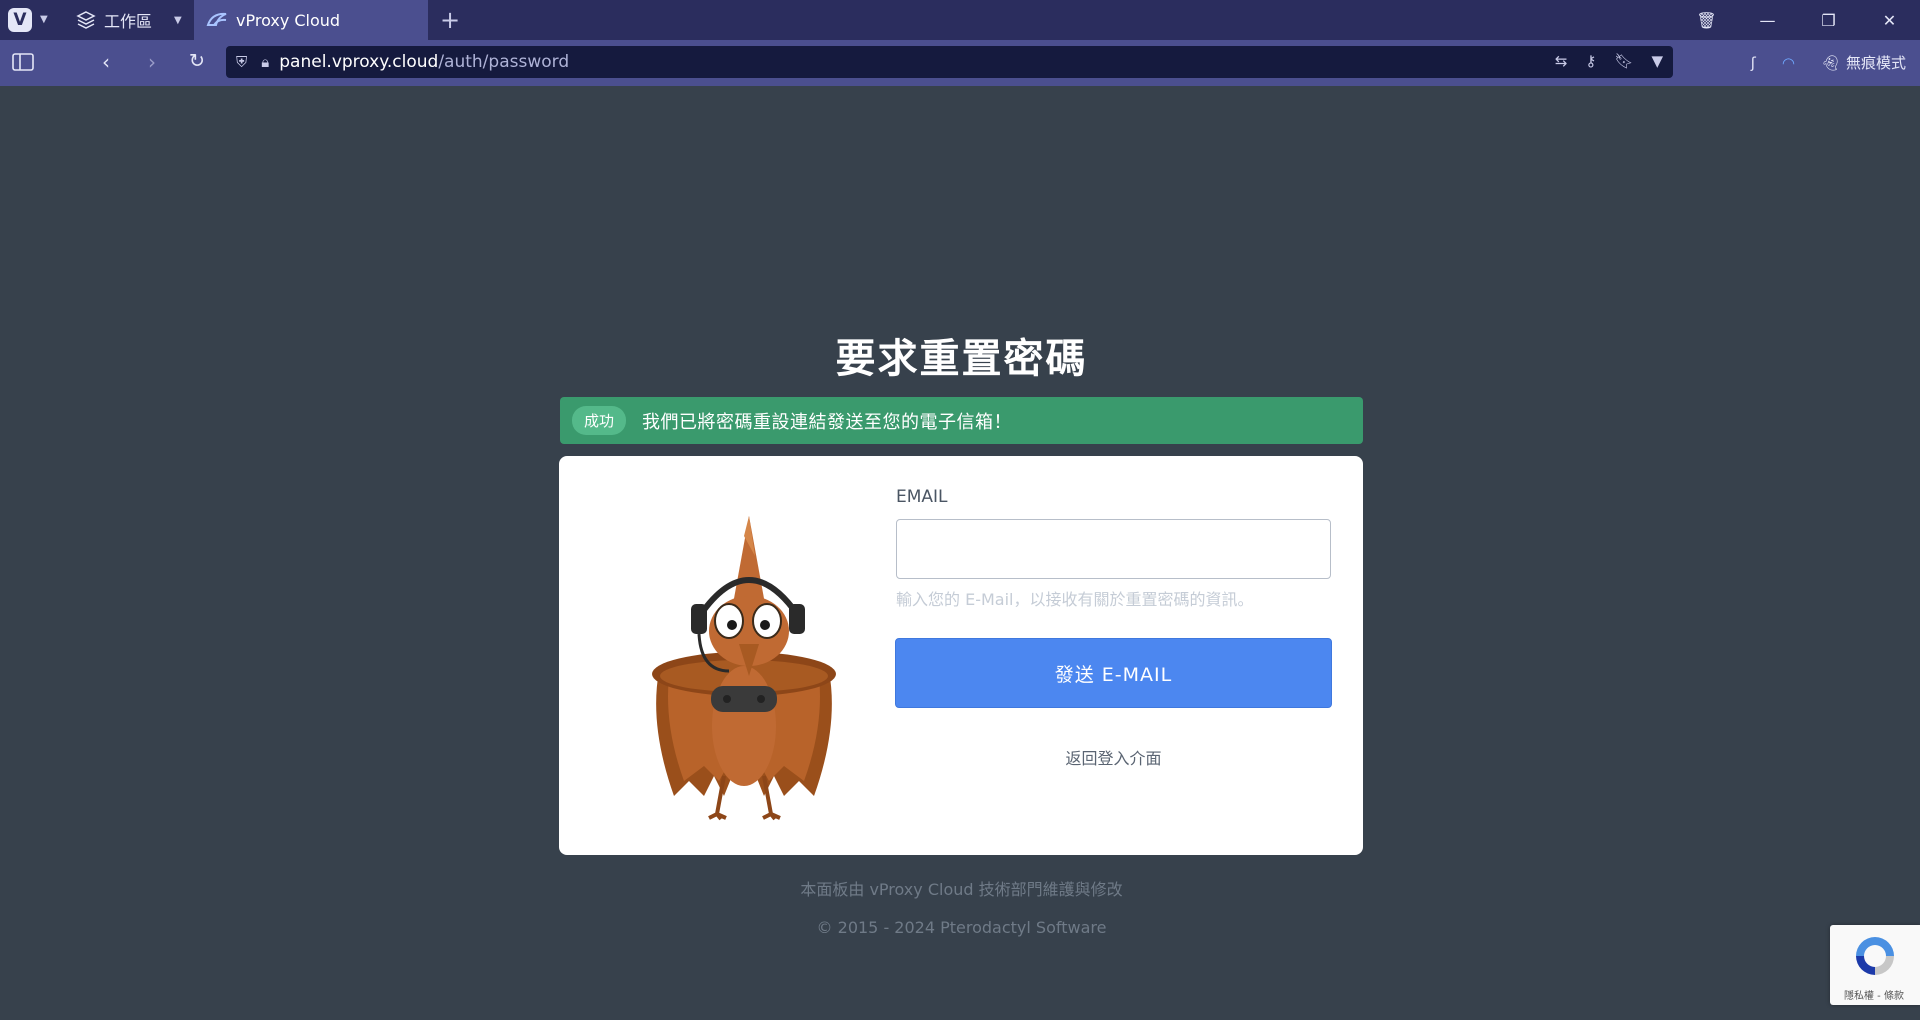 This screenshot has width=1920, height=1020. I want to click on private-mode-label: 無痕模式, so click(1875, 63).